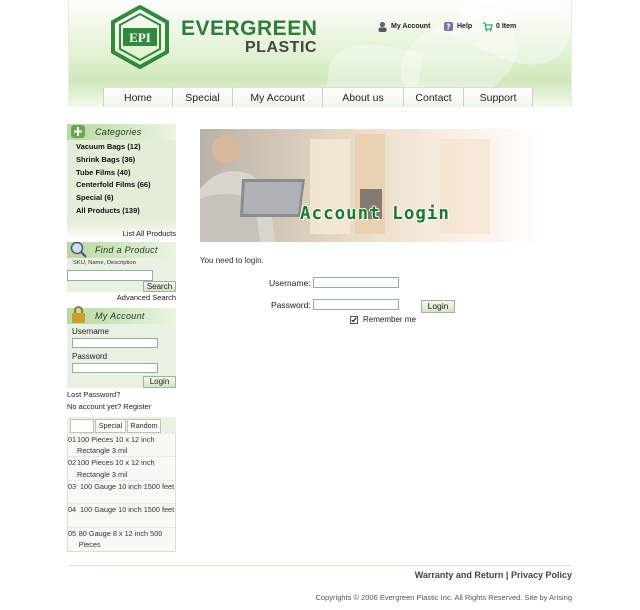 Image resolution: width=640 pixels, height=610 pixels. I want to click on categories-icon, so click(78, 131).